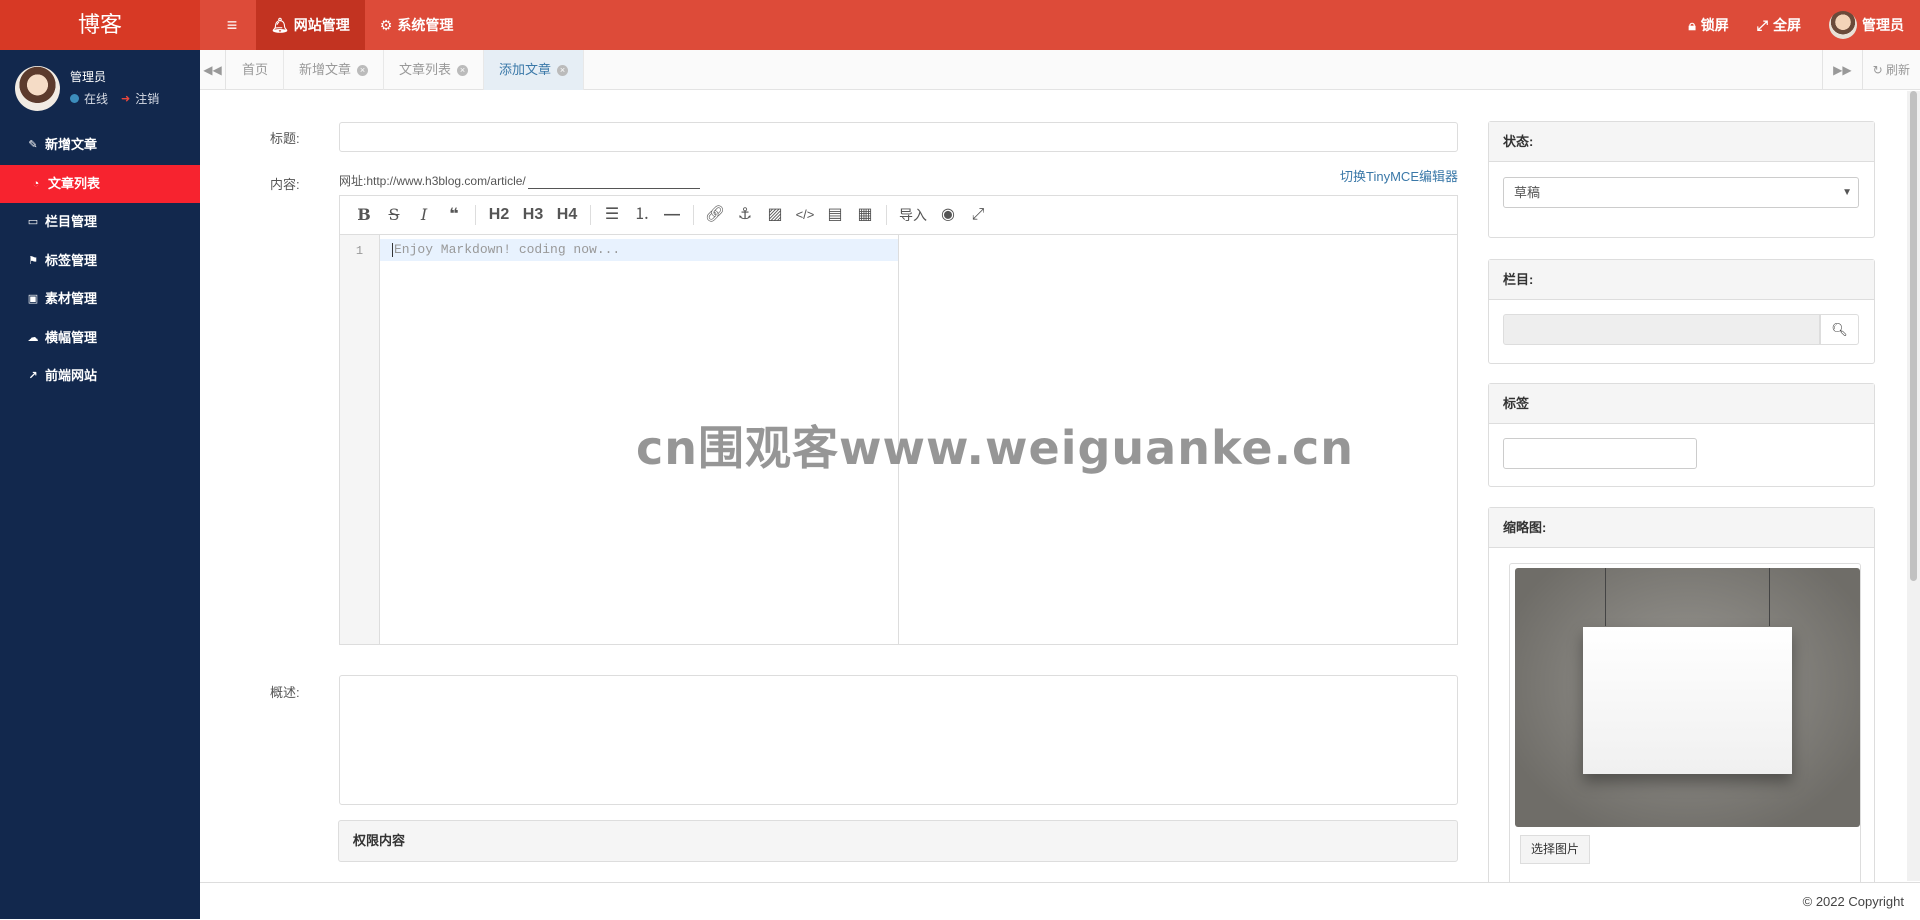  I want to click on logout-icon: ➜, so click(125, 98).